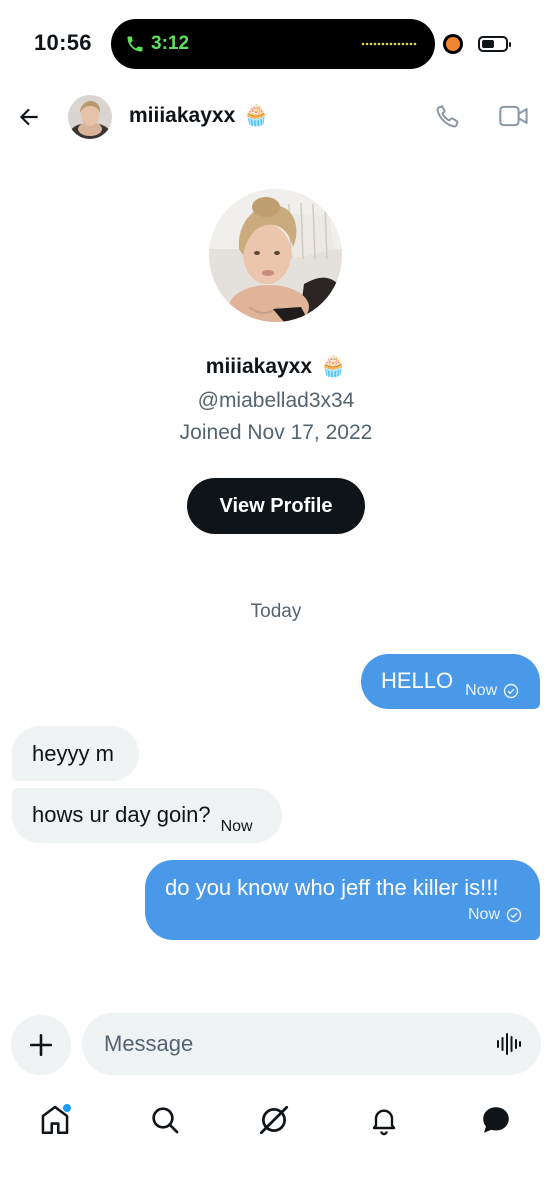 The width and height of the screenshot is (552, 1200). I want to click on tab-home, so click(55, 1120).